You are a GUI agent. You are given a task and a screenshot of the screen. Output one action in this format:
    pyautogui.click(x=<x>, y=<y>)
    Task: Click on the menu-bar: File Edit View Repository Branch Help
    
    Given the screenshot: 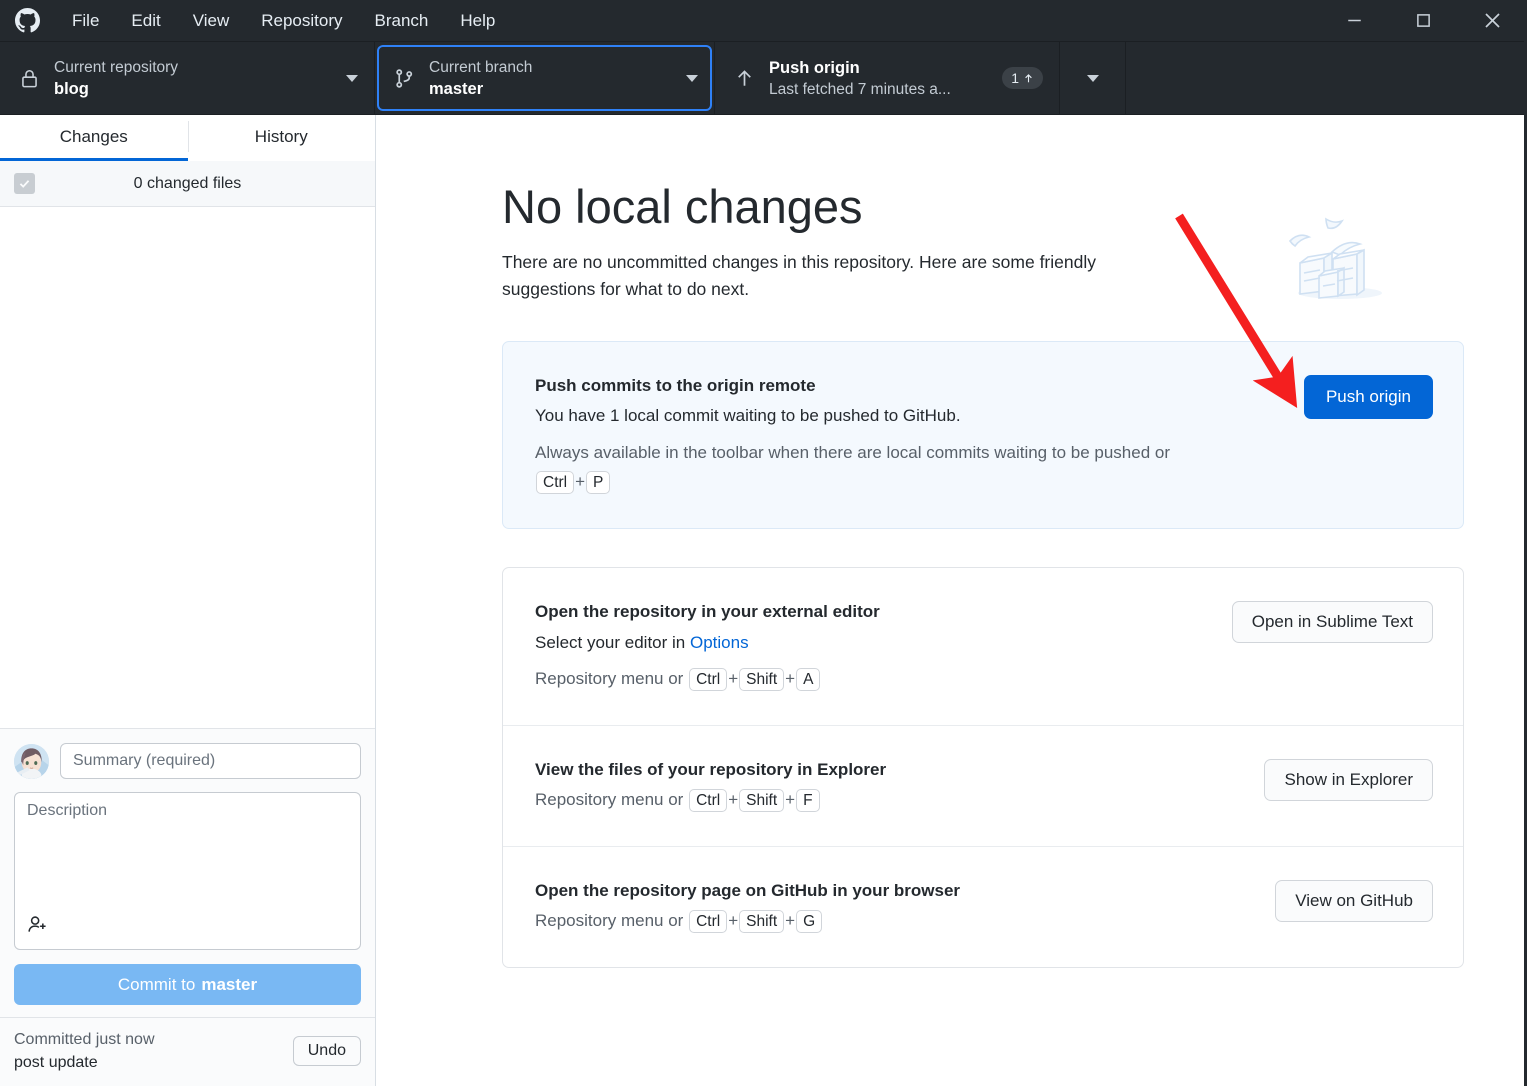 What is the action you would take?
    pyautogui.click(x=283, y=20)
    